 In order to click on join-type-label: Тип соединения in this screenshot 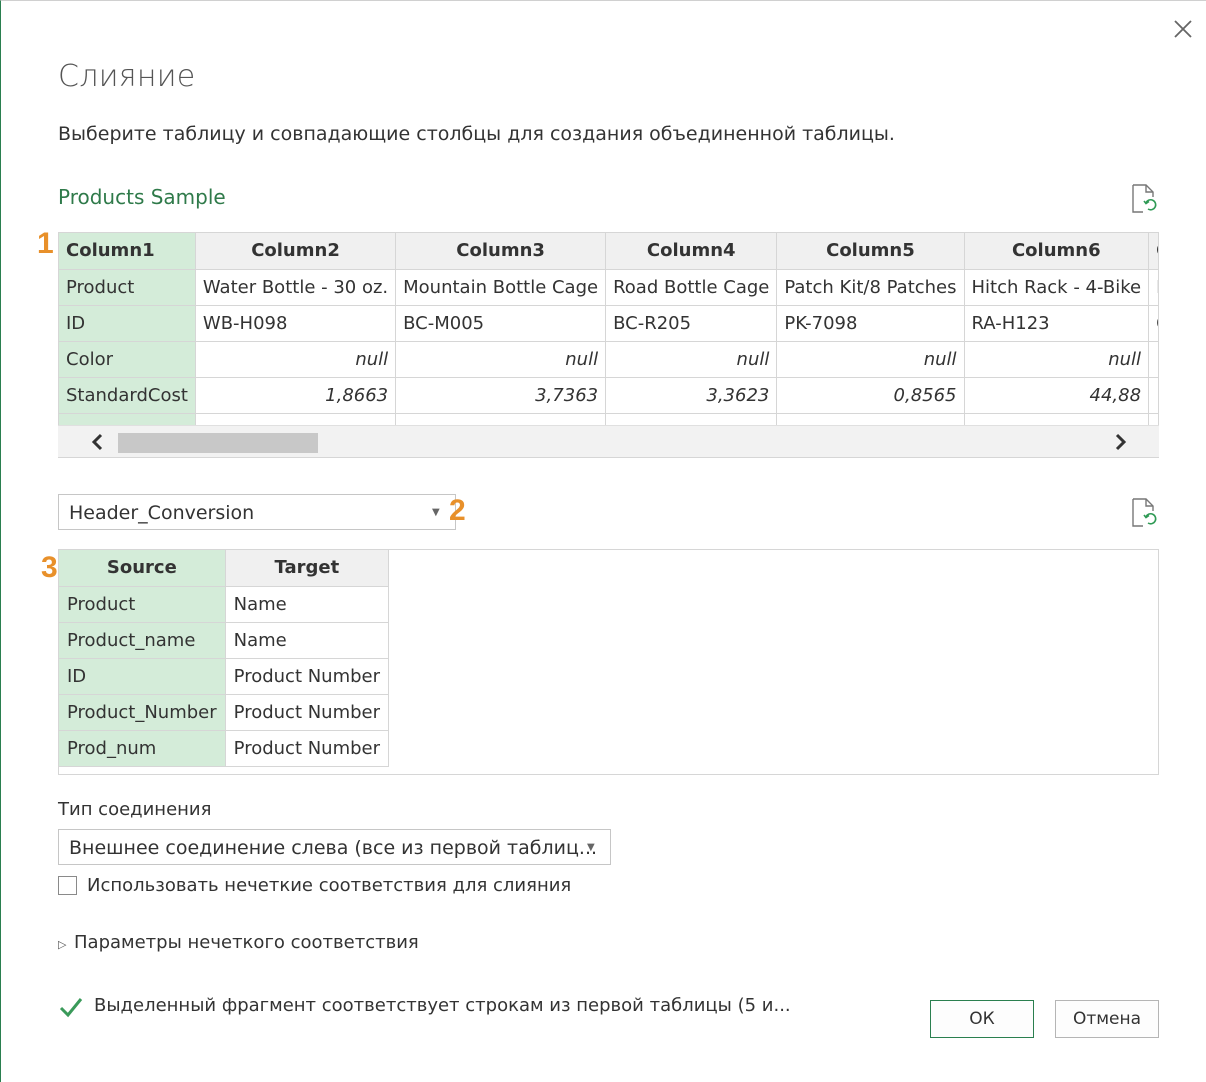, I will do `click(135, 809)`.